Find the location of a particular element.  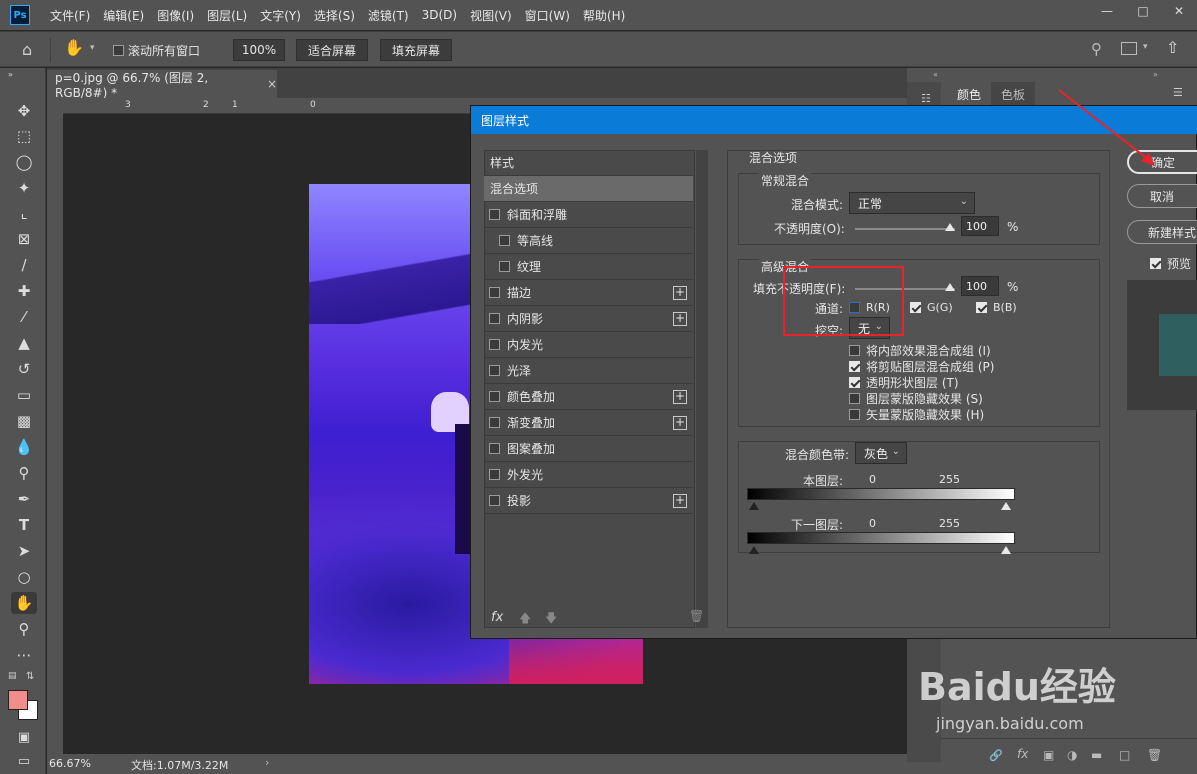

new-layer-icon: □ is located at coordinates (1124, 755).